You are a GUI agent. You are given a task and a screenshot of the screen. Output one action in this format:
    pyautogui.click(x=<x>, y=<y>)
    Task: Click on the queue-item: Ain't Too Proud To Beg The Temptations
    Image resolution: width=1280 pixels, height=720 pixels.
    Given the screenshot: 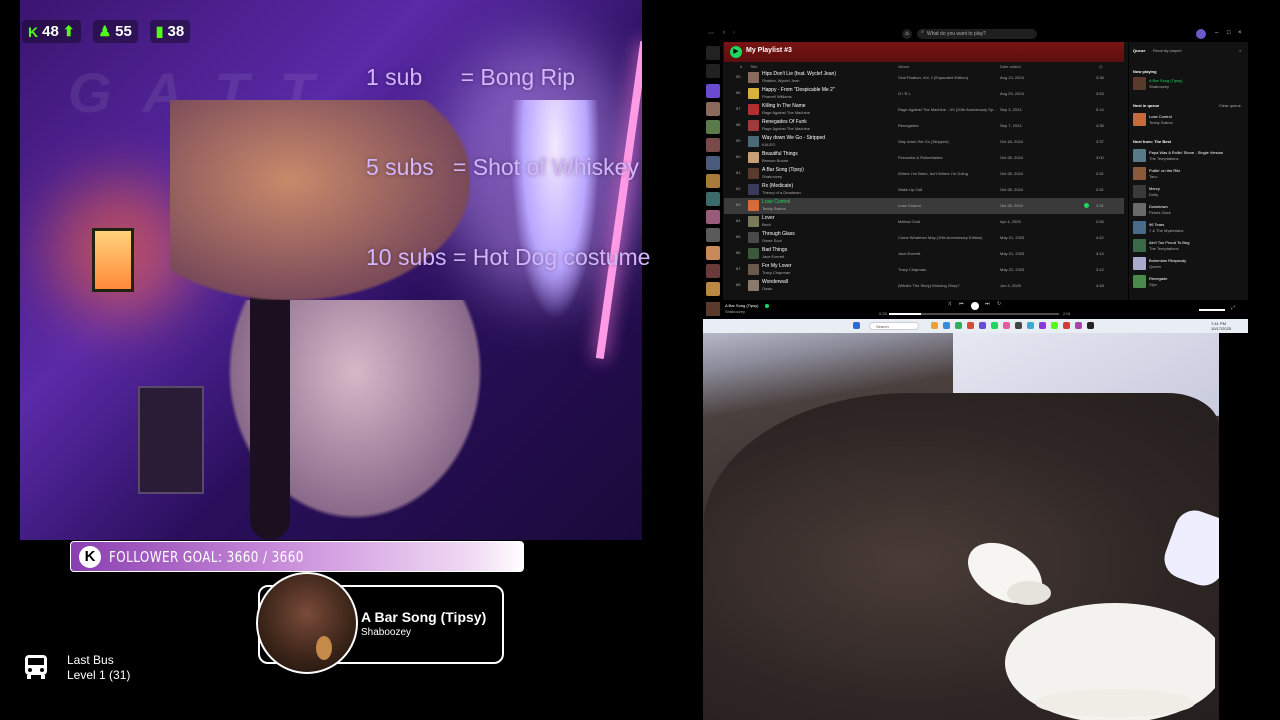 What is the action you would take?
    pyautogui.click(x=1189, y=246)
    